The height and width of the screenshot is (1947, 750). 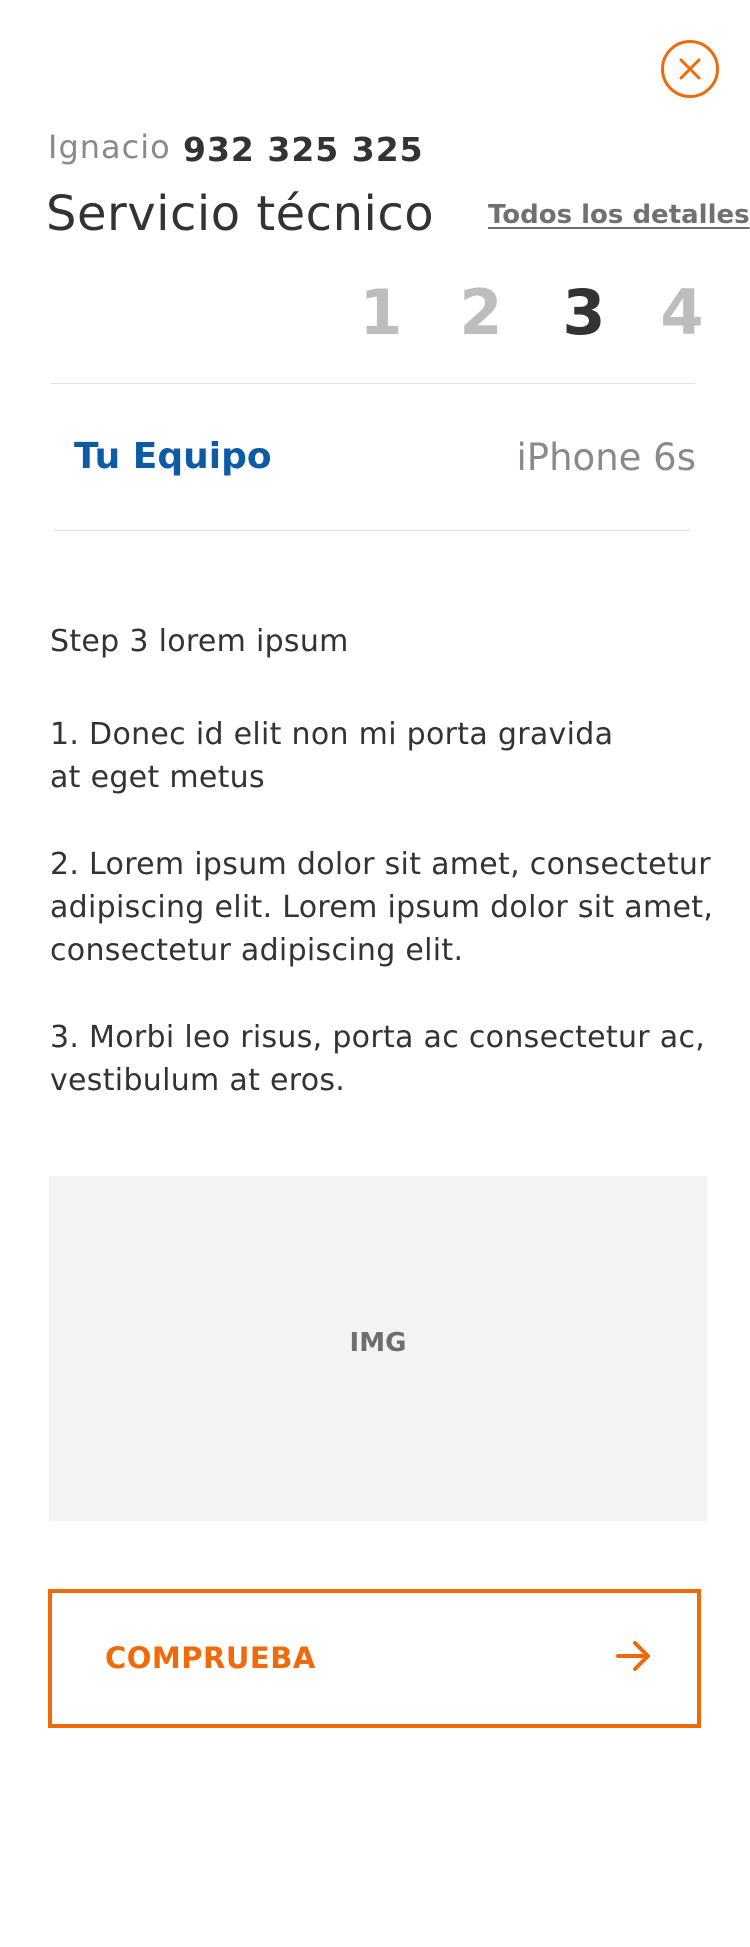 I want to click on close-icon, so click(x=690, y=69).